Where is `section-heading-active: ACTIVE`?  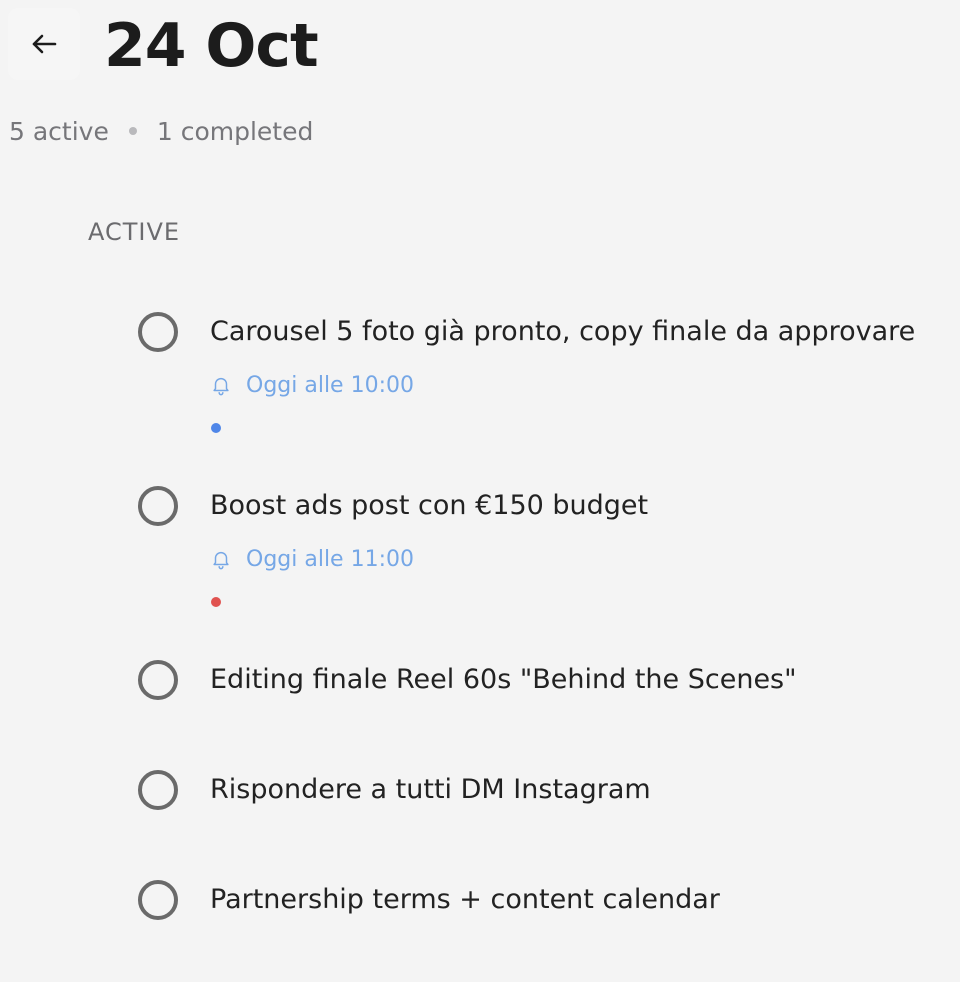 section-heading-active: ACTIVE is located at coordinates (134, 232).